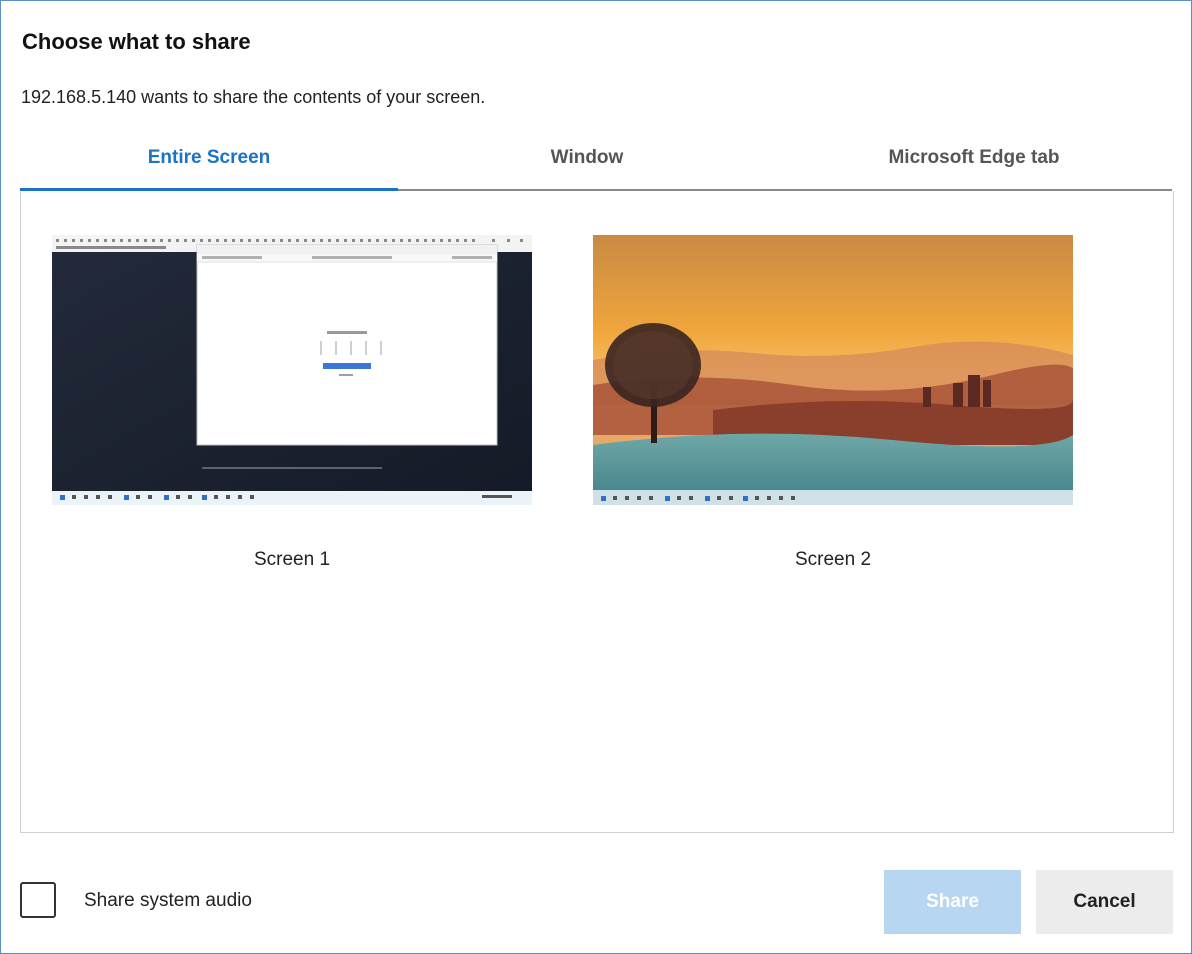  Describe the element at coordinates (833, 370) in the screenshot. I see `screen-2-thumbnail` at that location.